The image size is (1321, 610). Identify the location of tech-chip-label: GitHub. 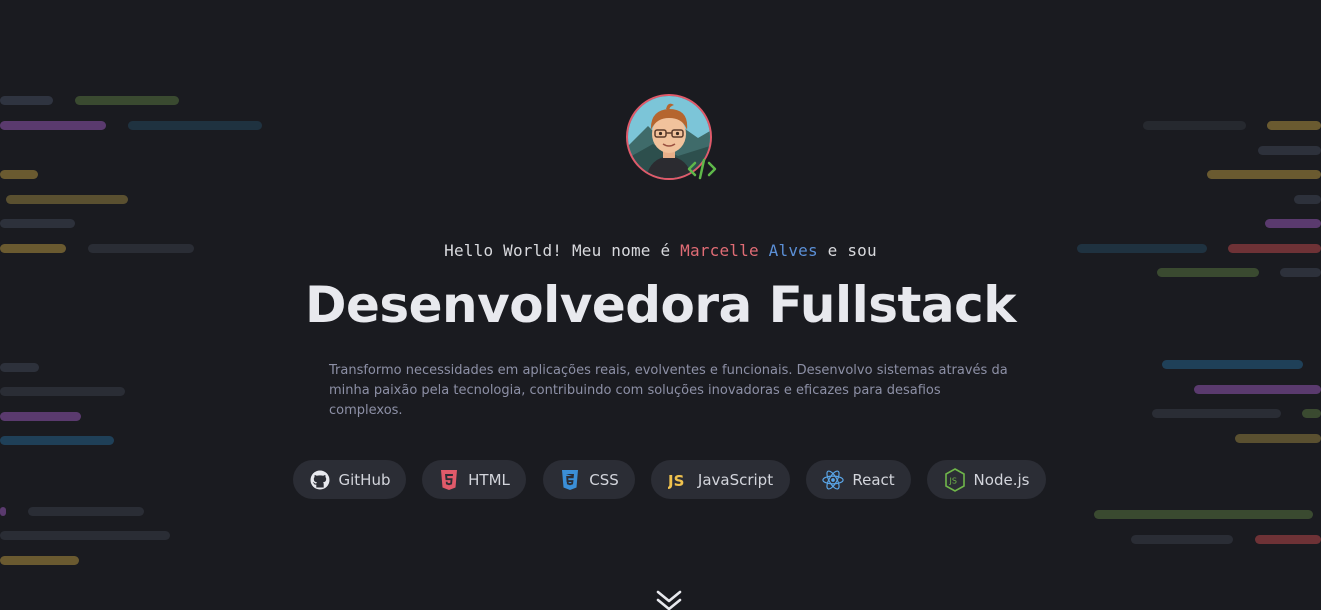
(364, 479).